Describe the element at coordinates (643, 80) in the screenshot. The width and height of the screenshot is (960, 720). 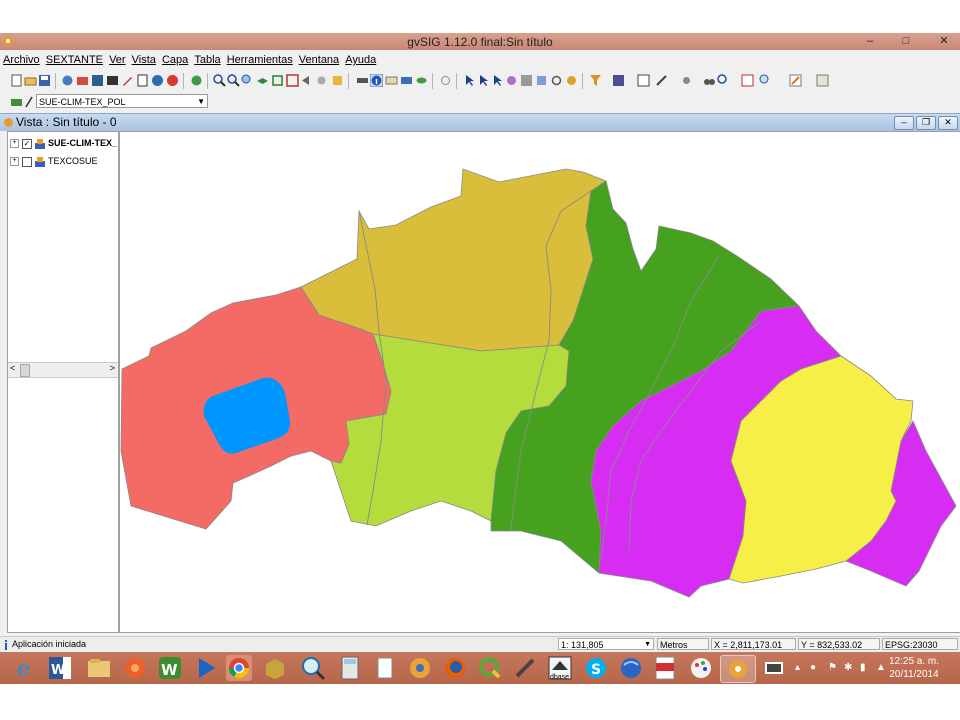
I see `grid-icon` at that location.